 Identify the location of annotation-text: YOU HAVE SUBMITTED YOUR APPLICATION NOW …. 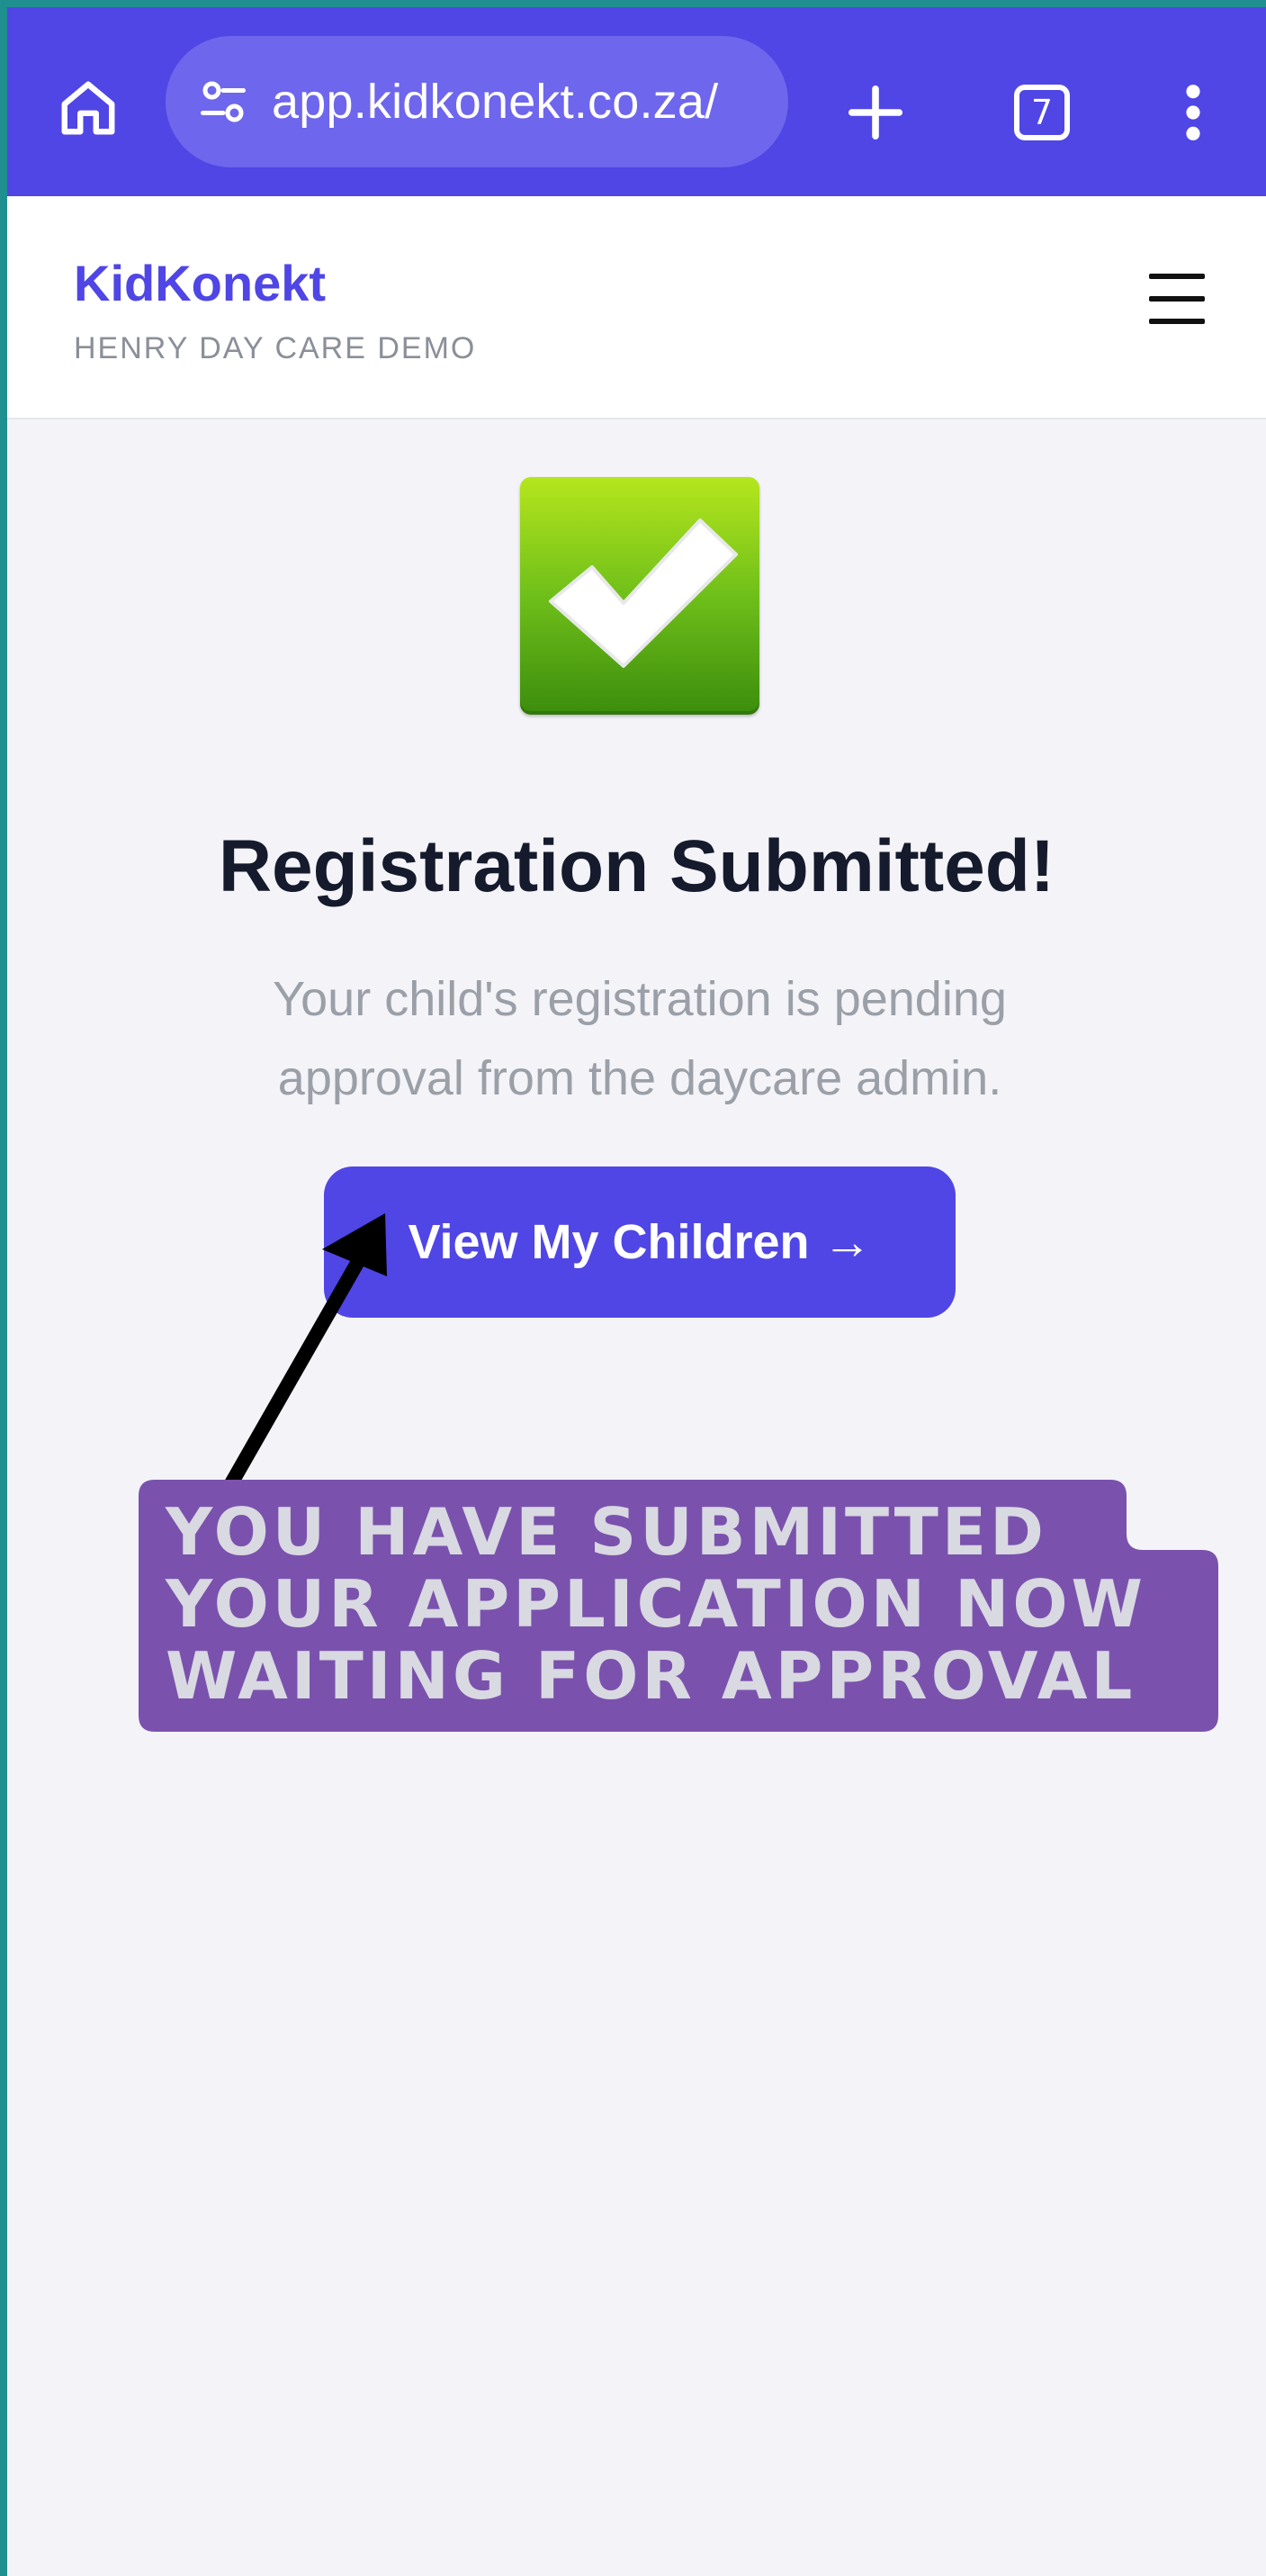
(656, 1604).